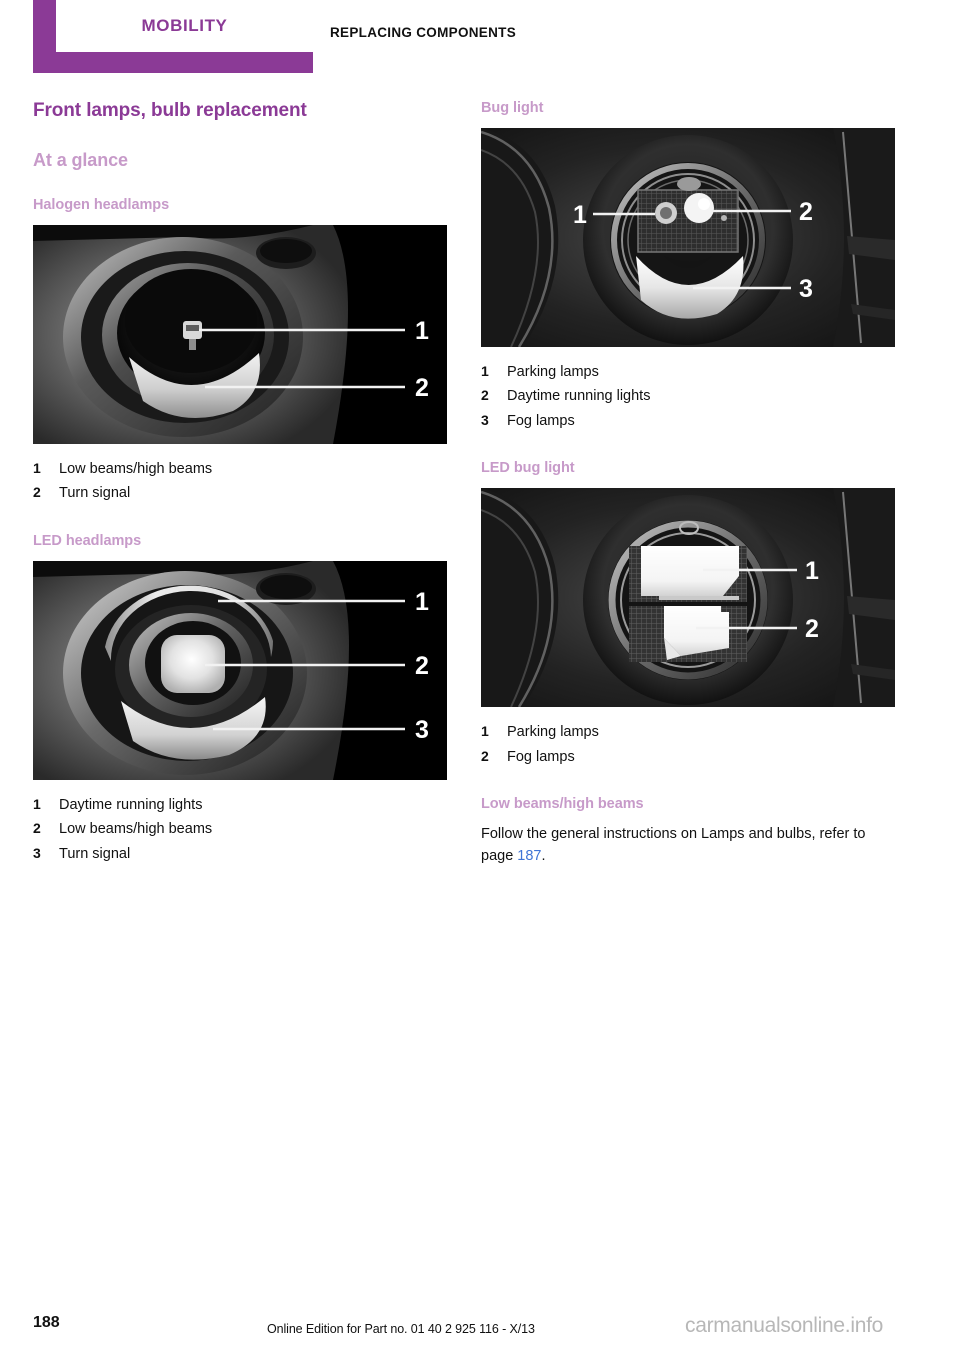 The image size is (960, 1362). Describe the element at coordinates (480, 50) in the screenshot. I see `page-header: MOBILITY REPLACING COMPONENTS` at that location.